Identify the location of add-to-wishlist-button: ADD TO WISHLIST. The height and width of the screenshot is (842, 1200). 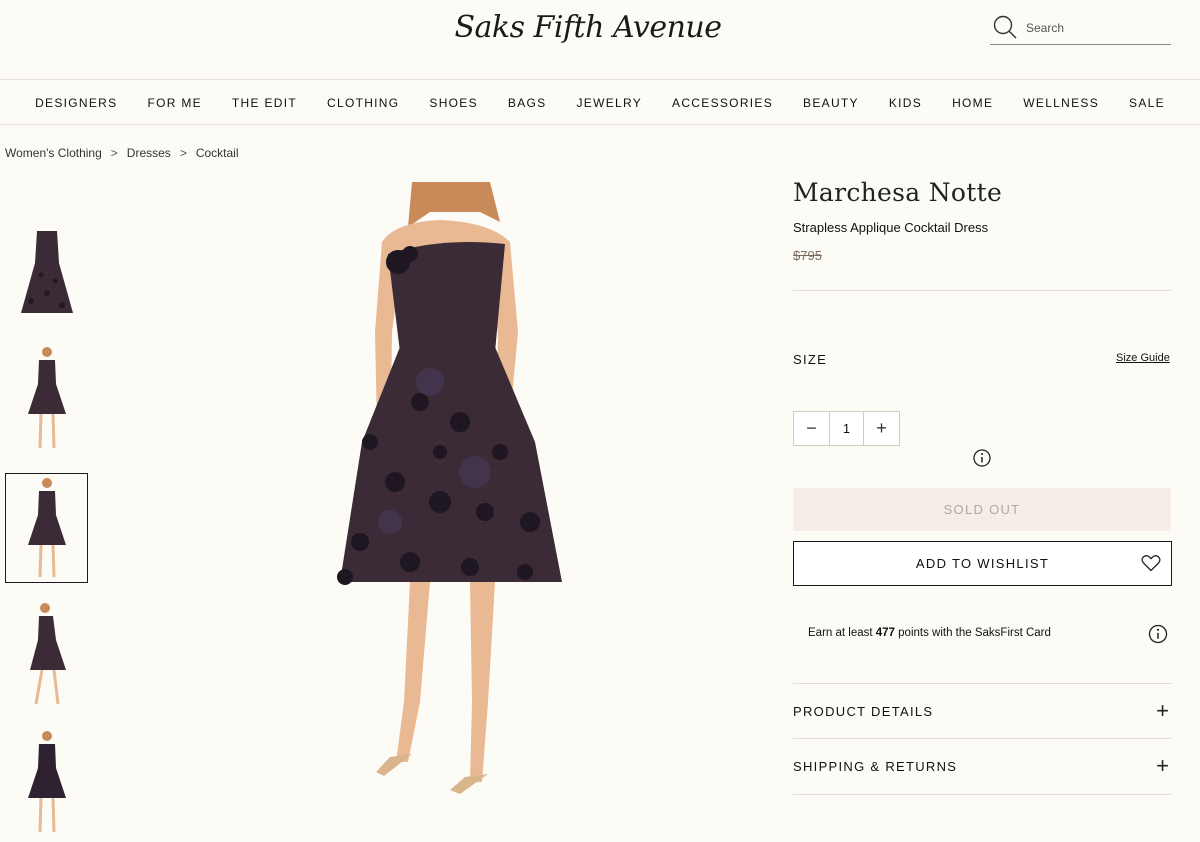
(982, 563).